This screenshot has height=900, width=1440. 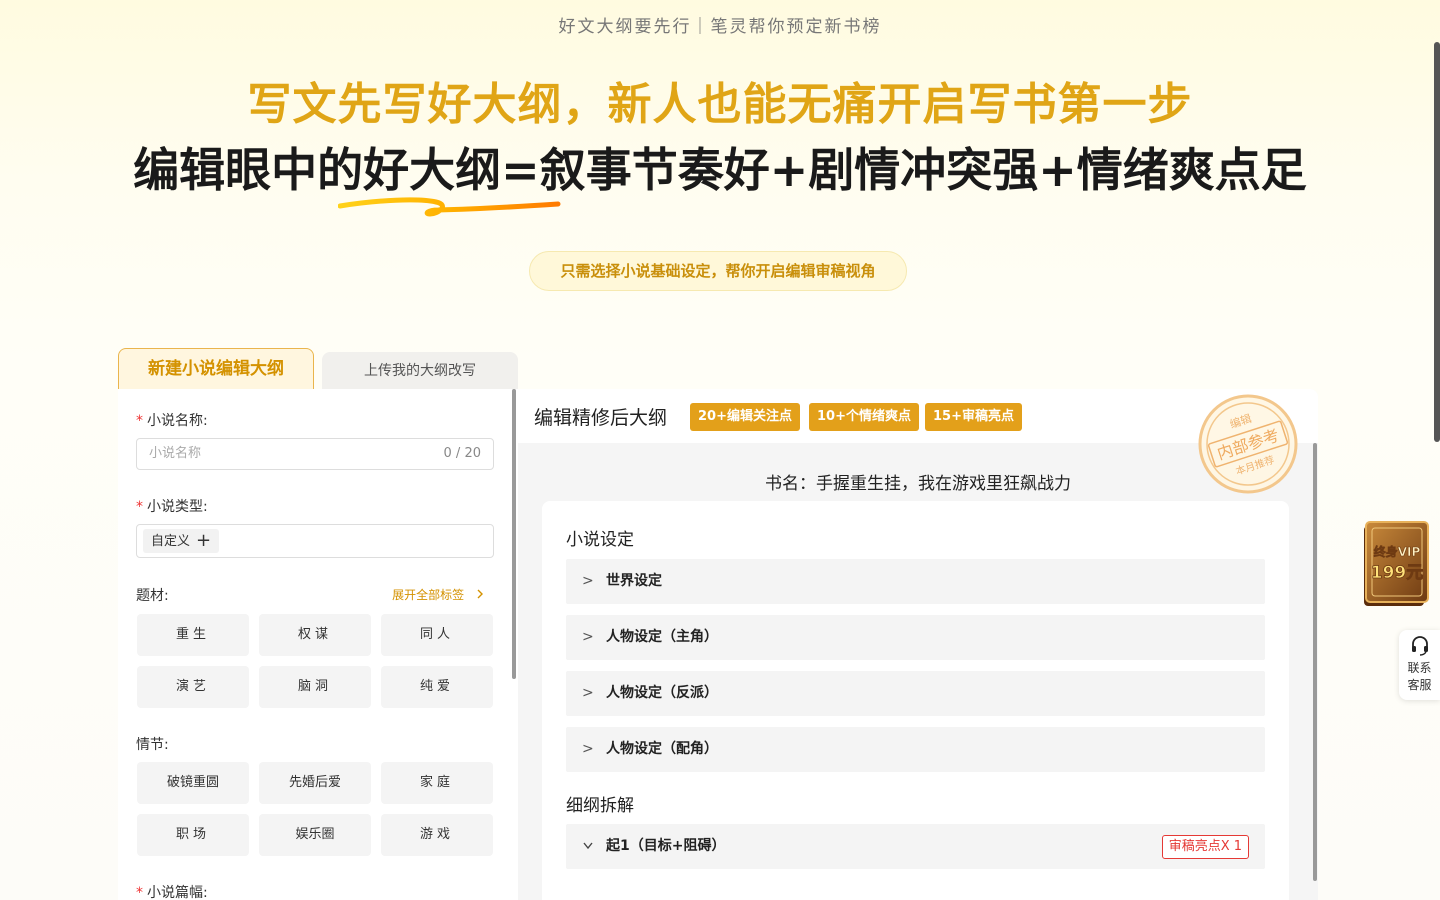 I want to click on customer-service-widget: 联系 客服, so click(x=1419, y=665).